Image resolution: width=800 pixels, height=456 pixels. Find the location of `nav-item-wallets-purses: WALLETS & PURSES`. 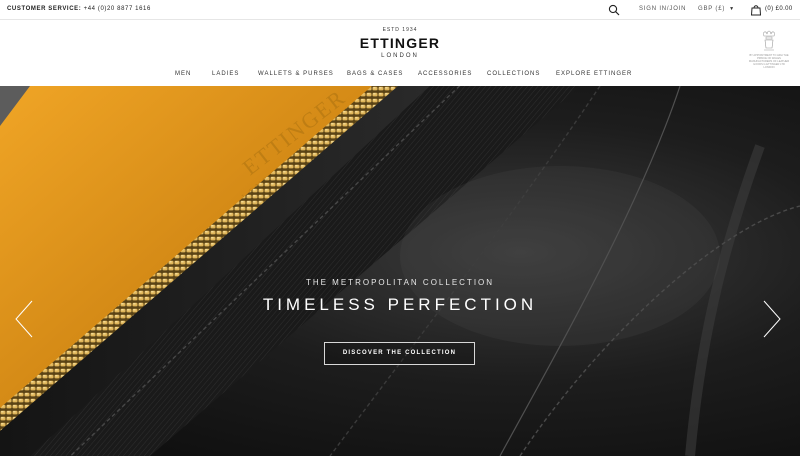

nav-item-wallets-purses: WALLETS & PURSES is located at coordinates (296, 74).